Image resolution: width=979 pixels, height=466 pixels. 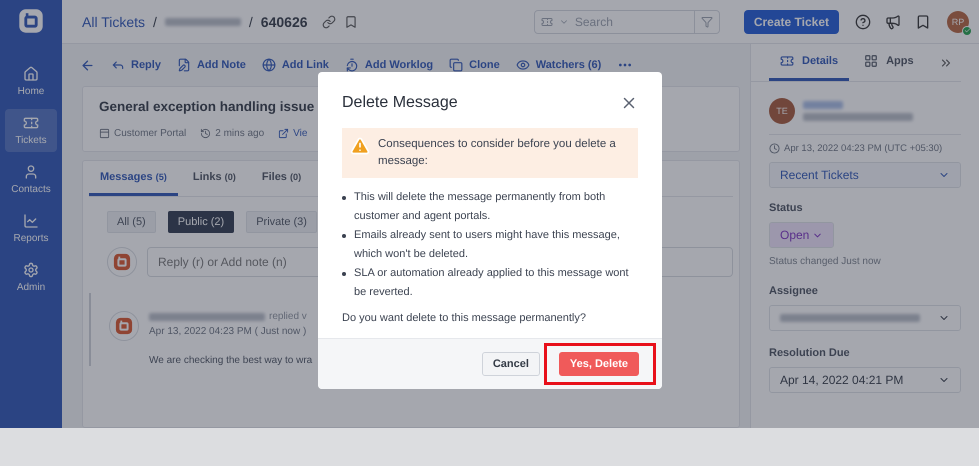 I want to click on gear-icon, so click(x=31, y=270).